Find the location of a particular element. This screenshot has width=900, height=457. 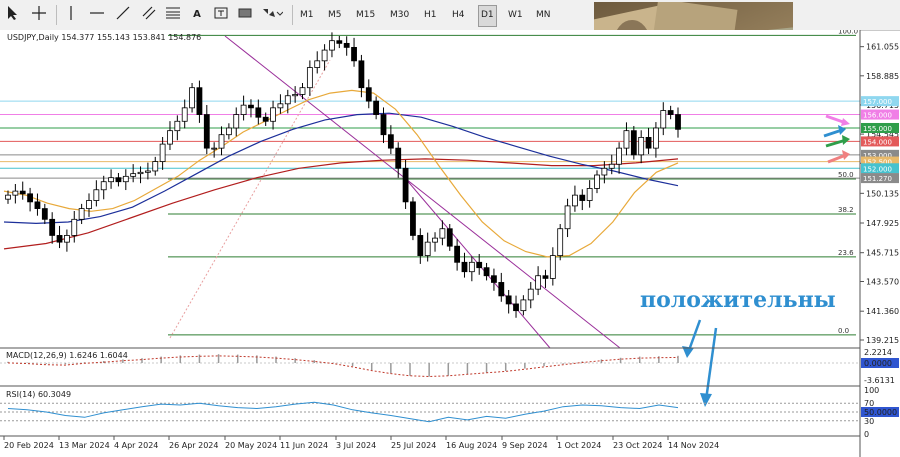

date-tick-label: 13 Mar 2024 is located at coordinates (84, 445).